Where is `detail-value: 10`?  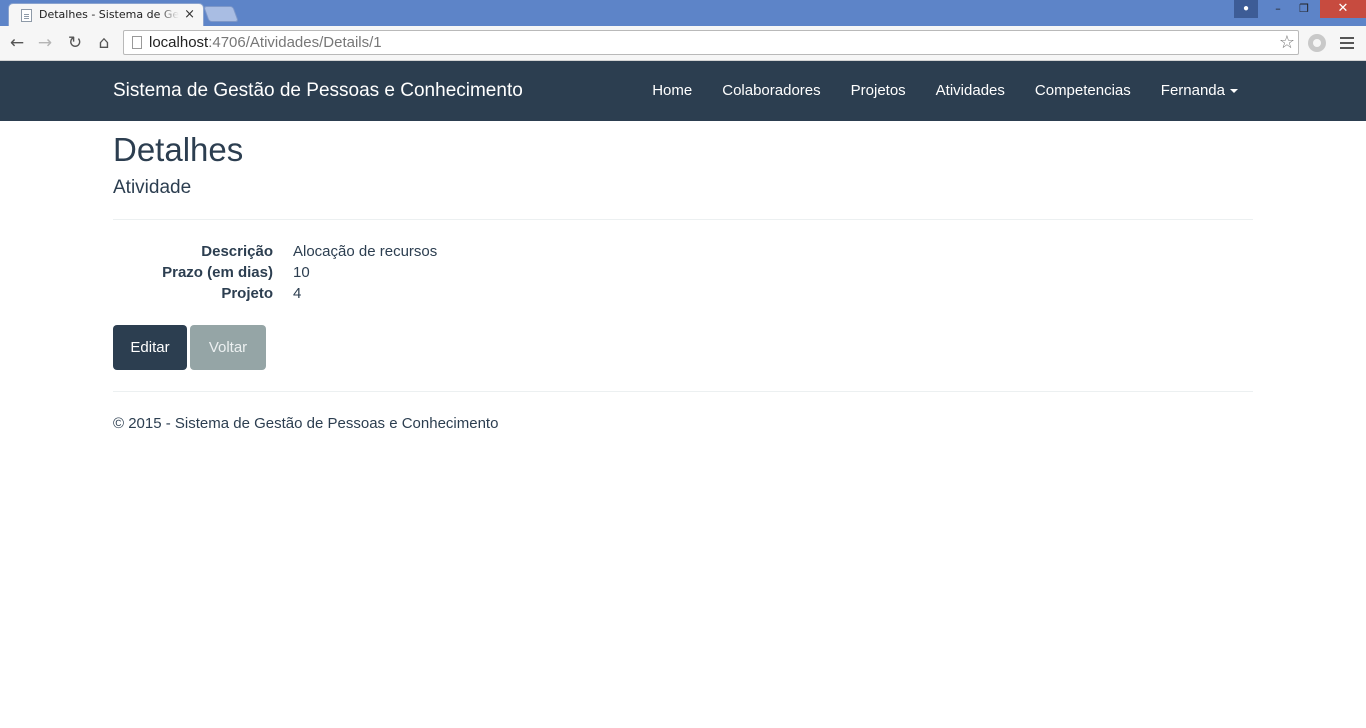 detail-value: 10 is located at coordinates (301, 272).